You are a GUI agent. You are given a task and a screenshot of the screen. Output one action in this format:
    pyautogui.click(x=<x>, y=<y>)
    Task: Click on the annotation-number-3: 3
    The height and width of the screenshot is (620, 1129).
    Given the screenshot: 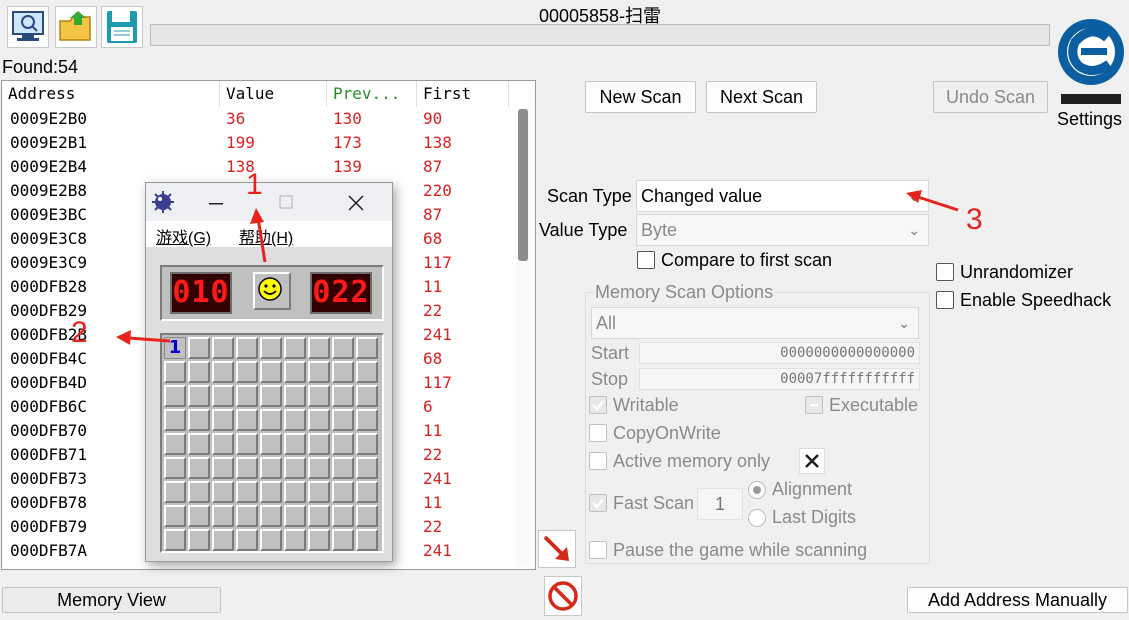 What is the action you would take?
    pyautogui.click(x=974, y=219)
    